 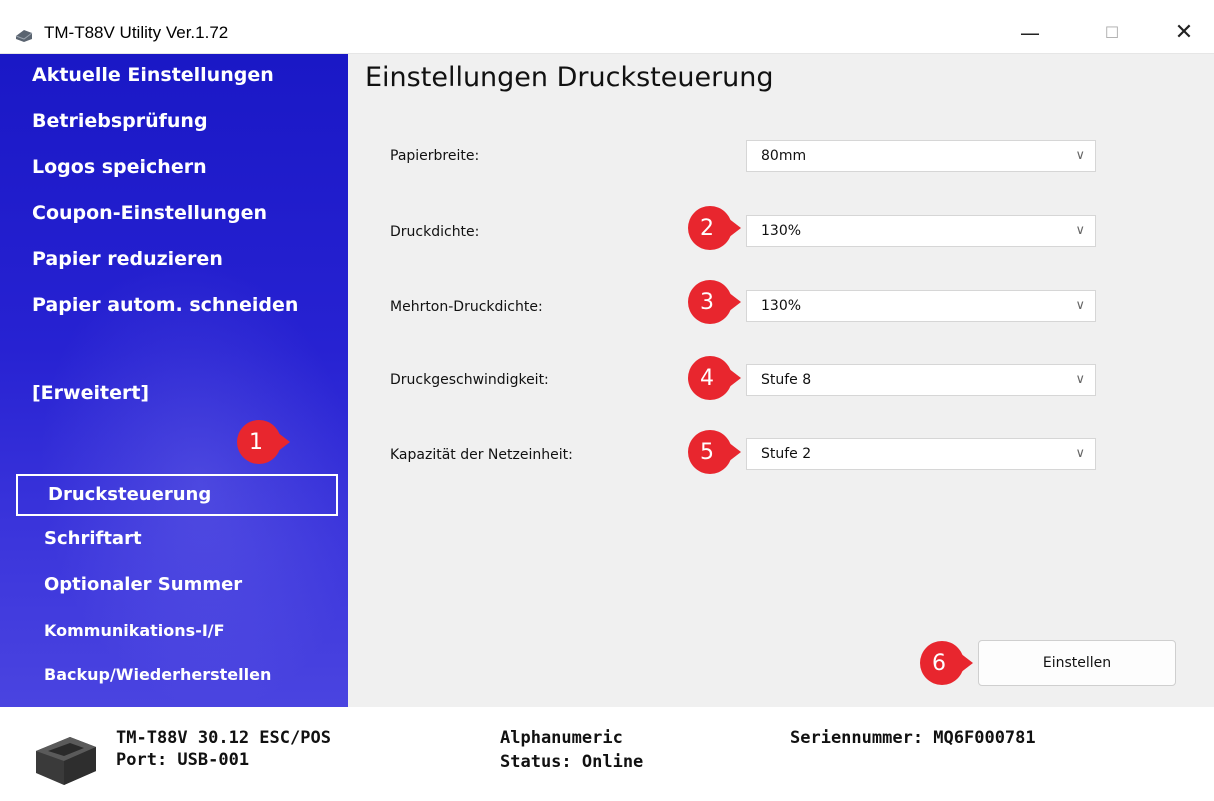 What do you see at coordinates (921, 156) in the screenshot?
I see `select-papierbreite: 80mm ∨` at bounding box center [921, 156].